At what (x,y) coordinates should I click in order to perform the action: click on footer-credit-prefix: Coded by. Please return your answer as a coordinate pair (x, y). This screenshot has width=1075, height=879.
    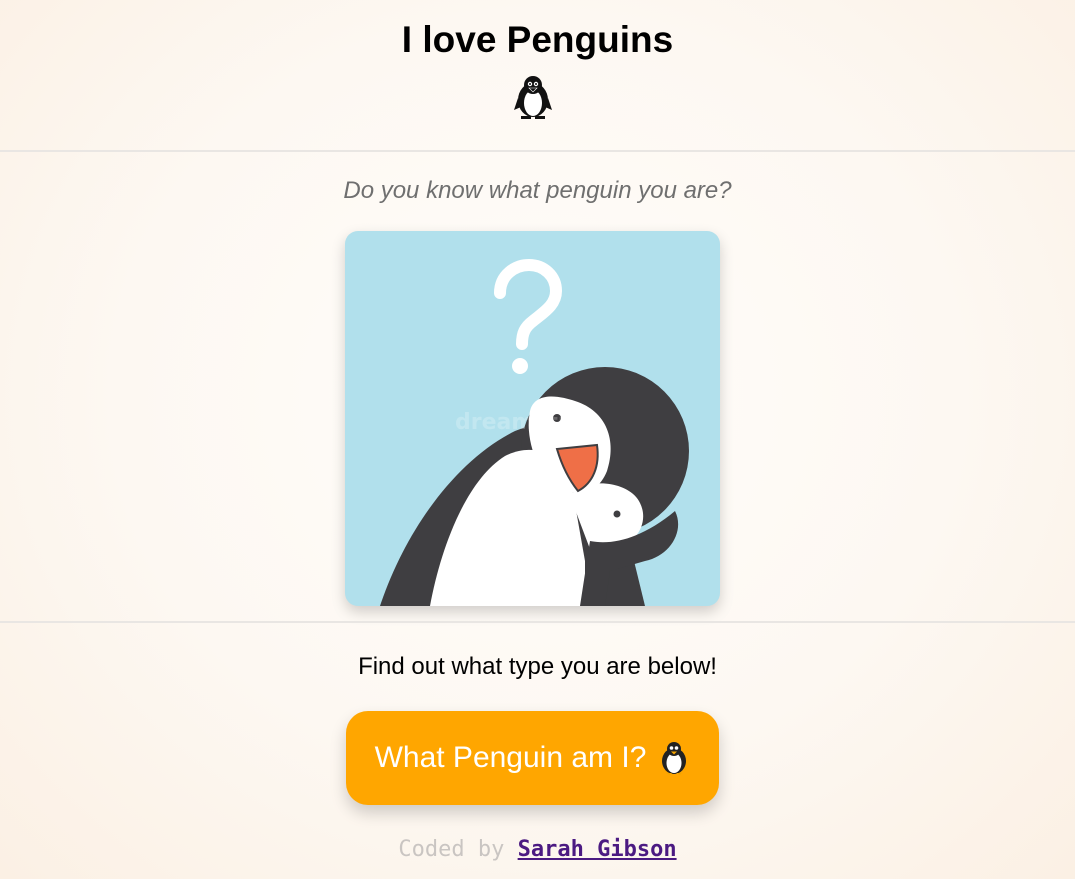
    Looking at the image, I should click on (451, 849).